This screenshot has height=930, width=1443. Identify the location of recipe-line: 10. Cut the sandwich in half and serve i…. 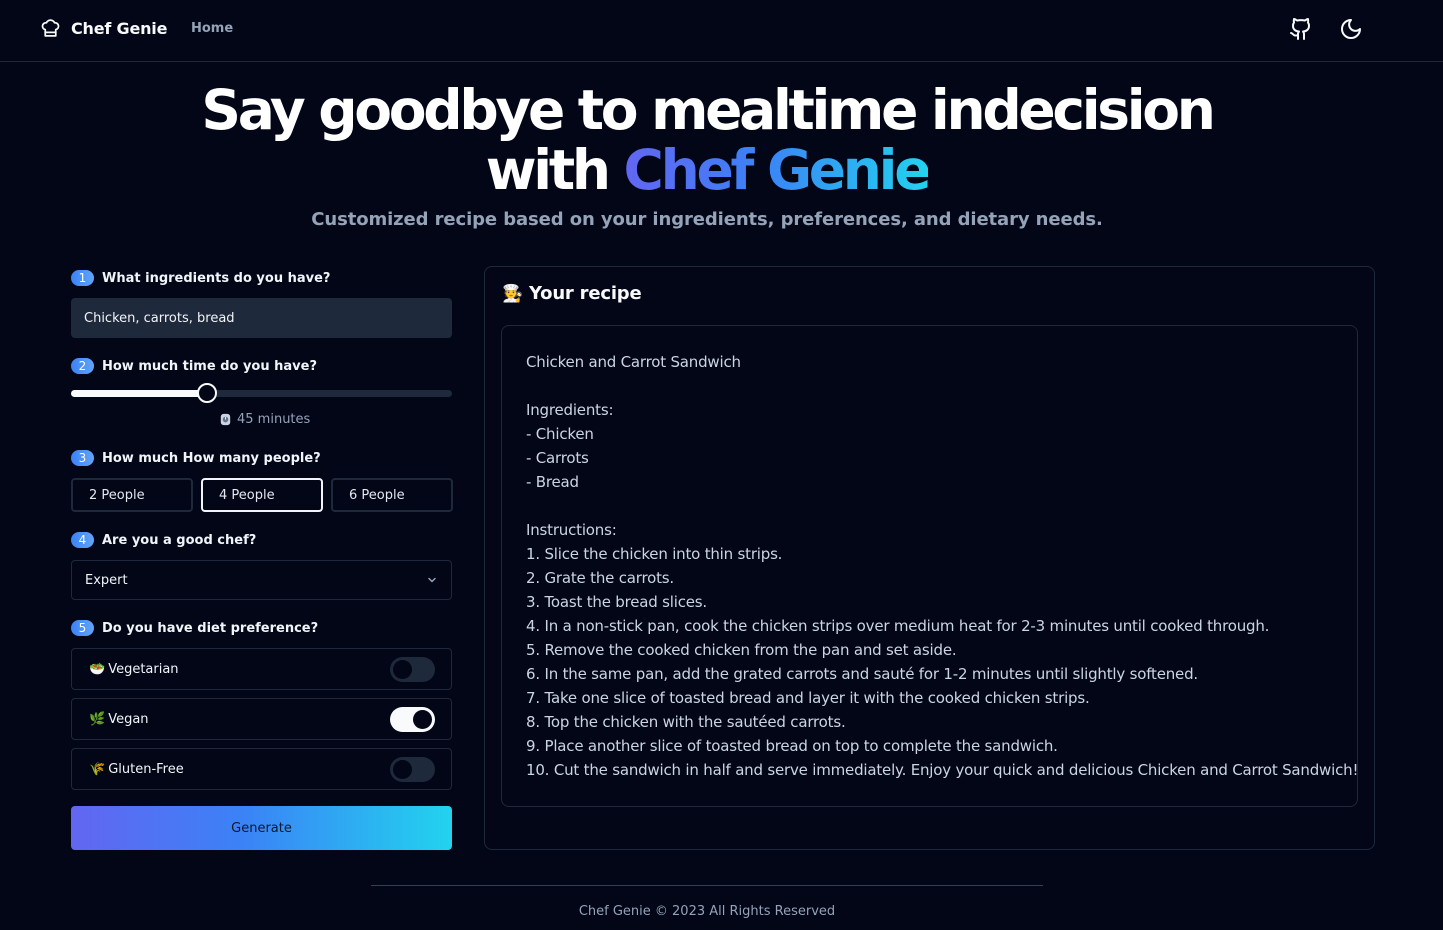
(942, 770).